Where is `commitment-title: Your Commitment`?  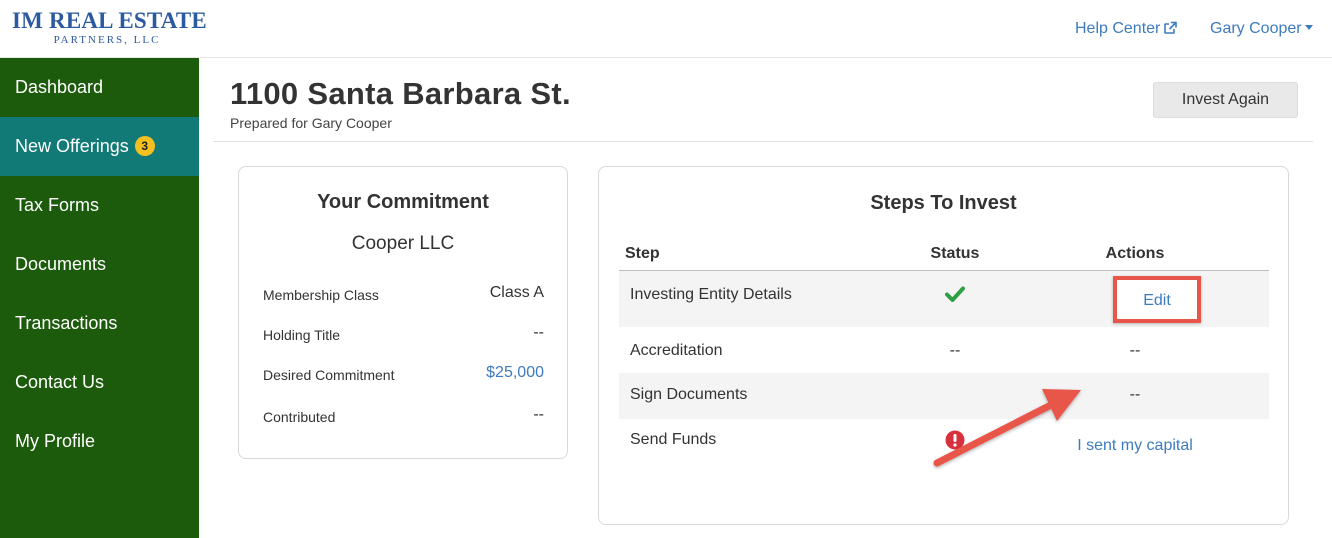
commitment-title: Your Commitment is located at coordinates (403, 202).